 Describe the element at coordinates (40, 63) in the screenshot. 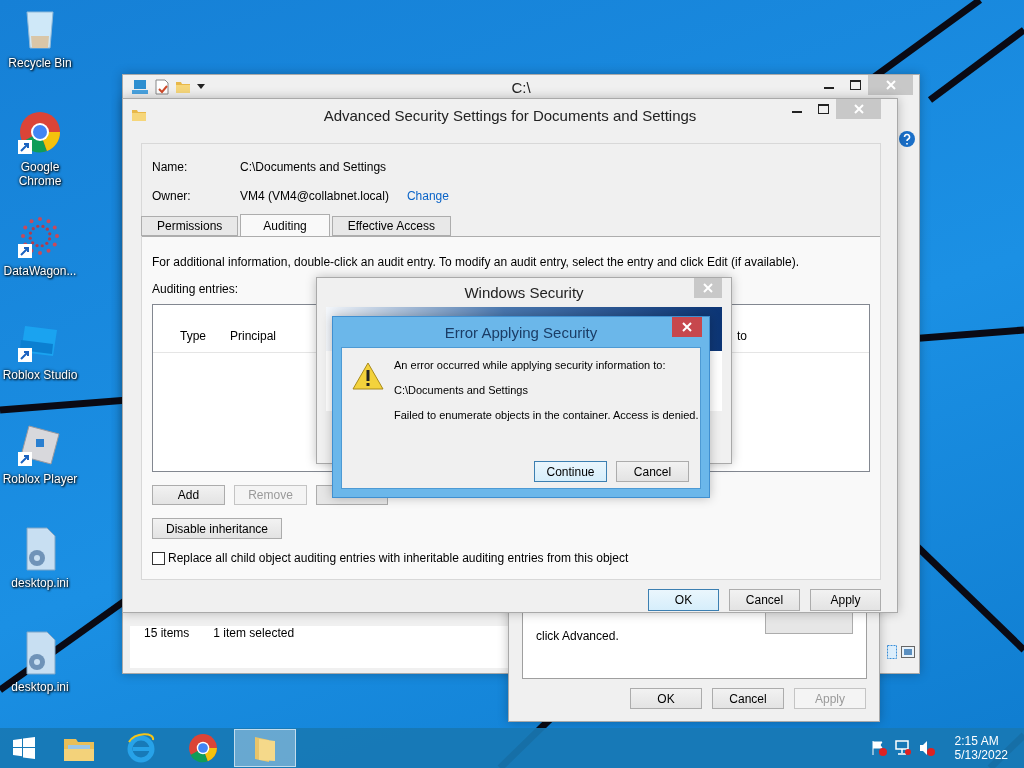

I see `desktop-icon-label: Recycle Bin` at that location.